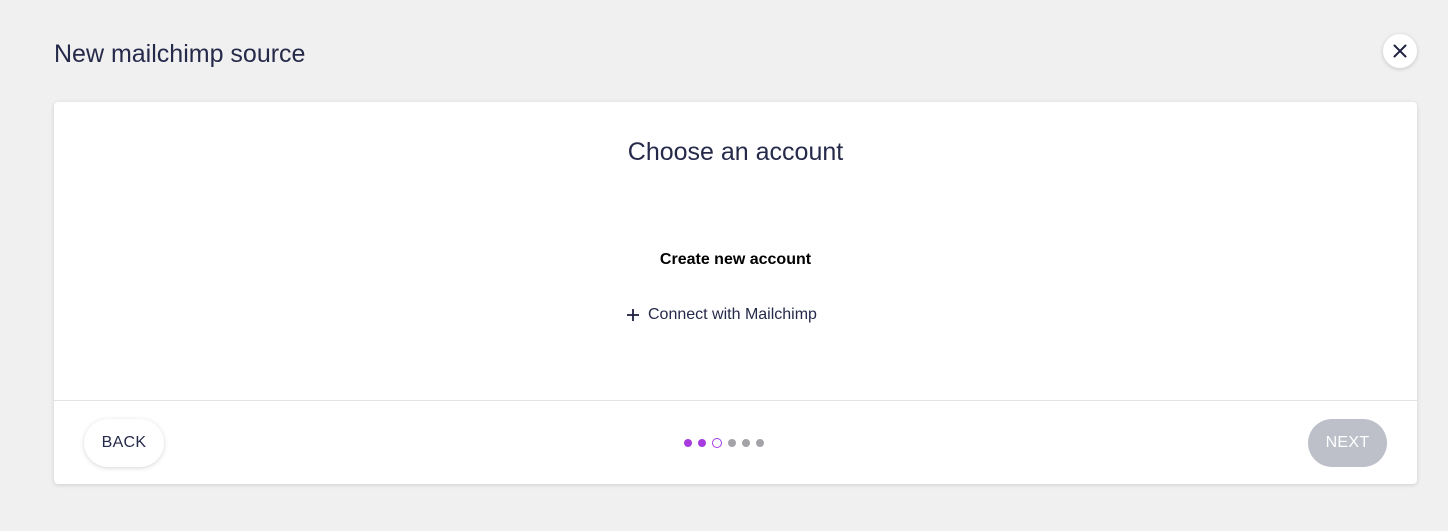 This screenshot has height=531, width=1448. What do you see at coordinates (735, 259) in the screenshot?
I see `create-account-heading: Create new account` at bounding box center [735, 259].